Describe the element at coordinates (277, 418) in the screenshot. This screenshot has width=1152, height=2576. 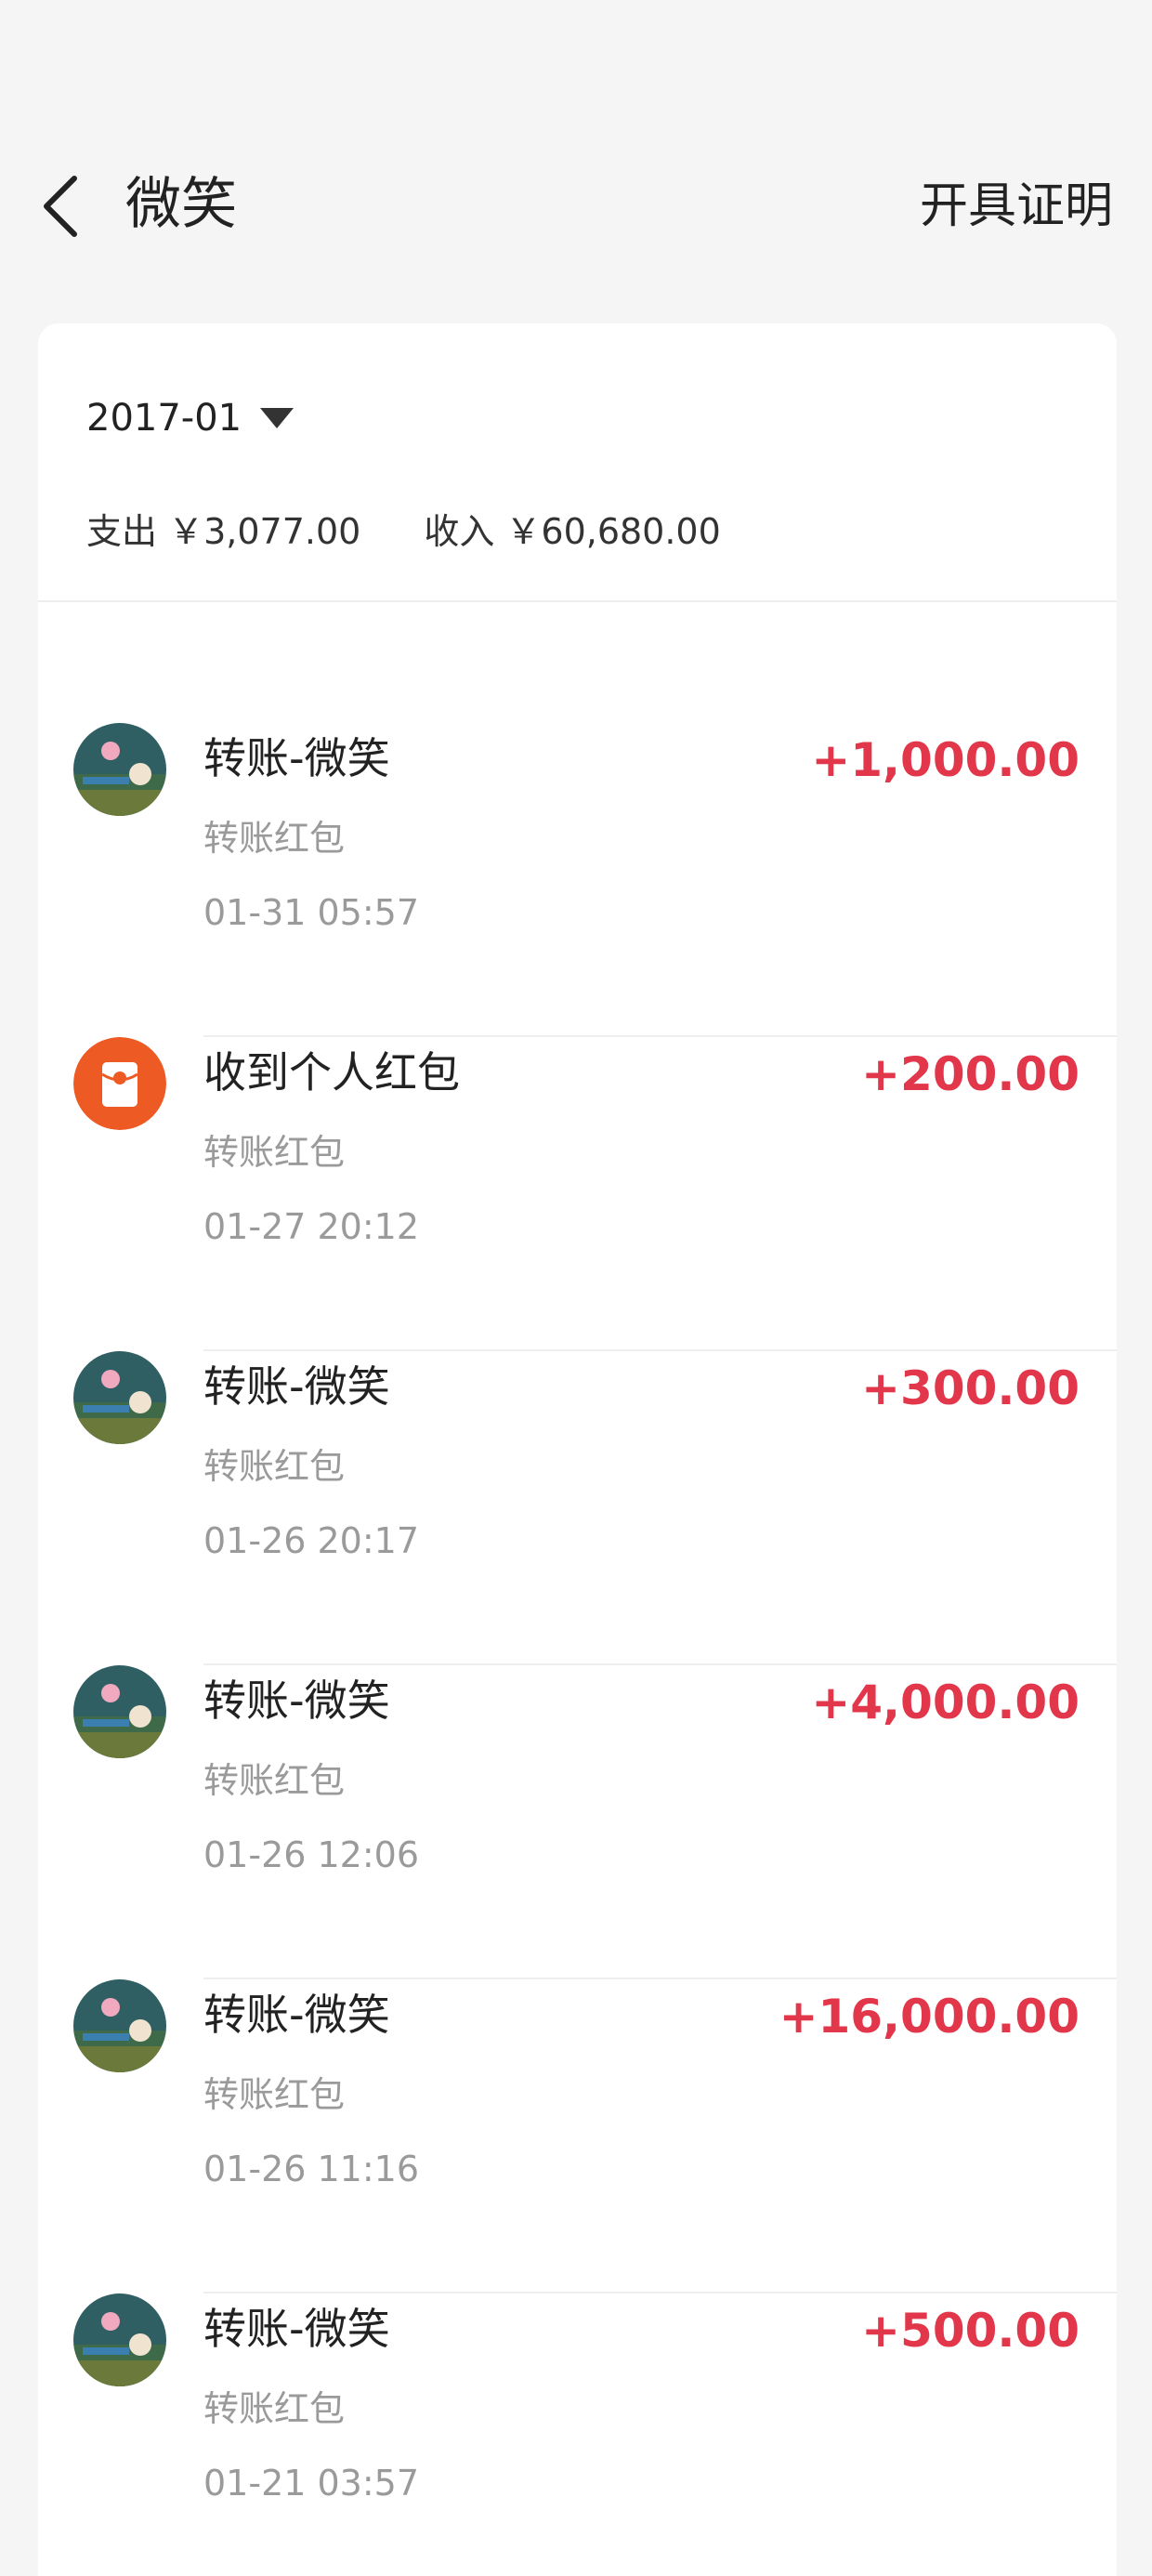
I see `caret-down-icon` at that location.